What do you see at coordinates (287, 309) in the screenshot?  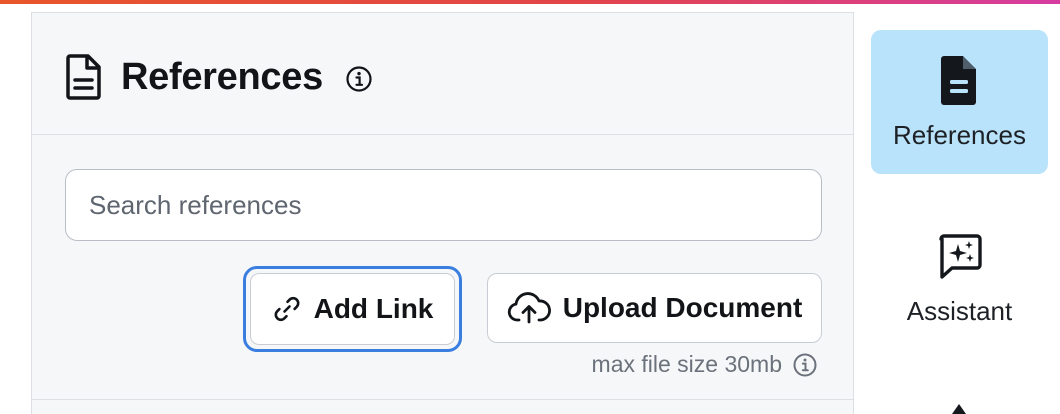 I see `link-icon` at bounding box center [287, 309].